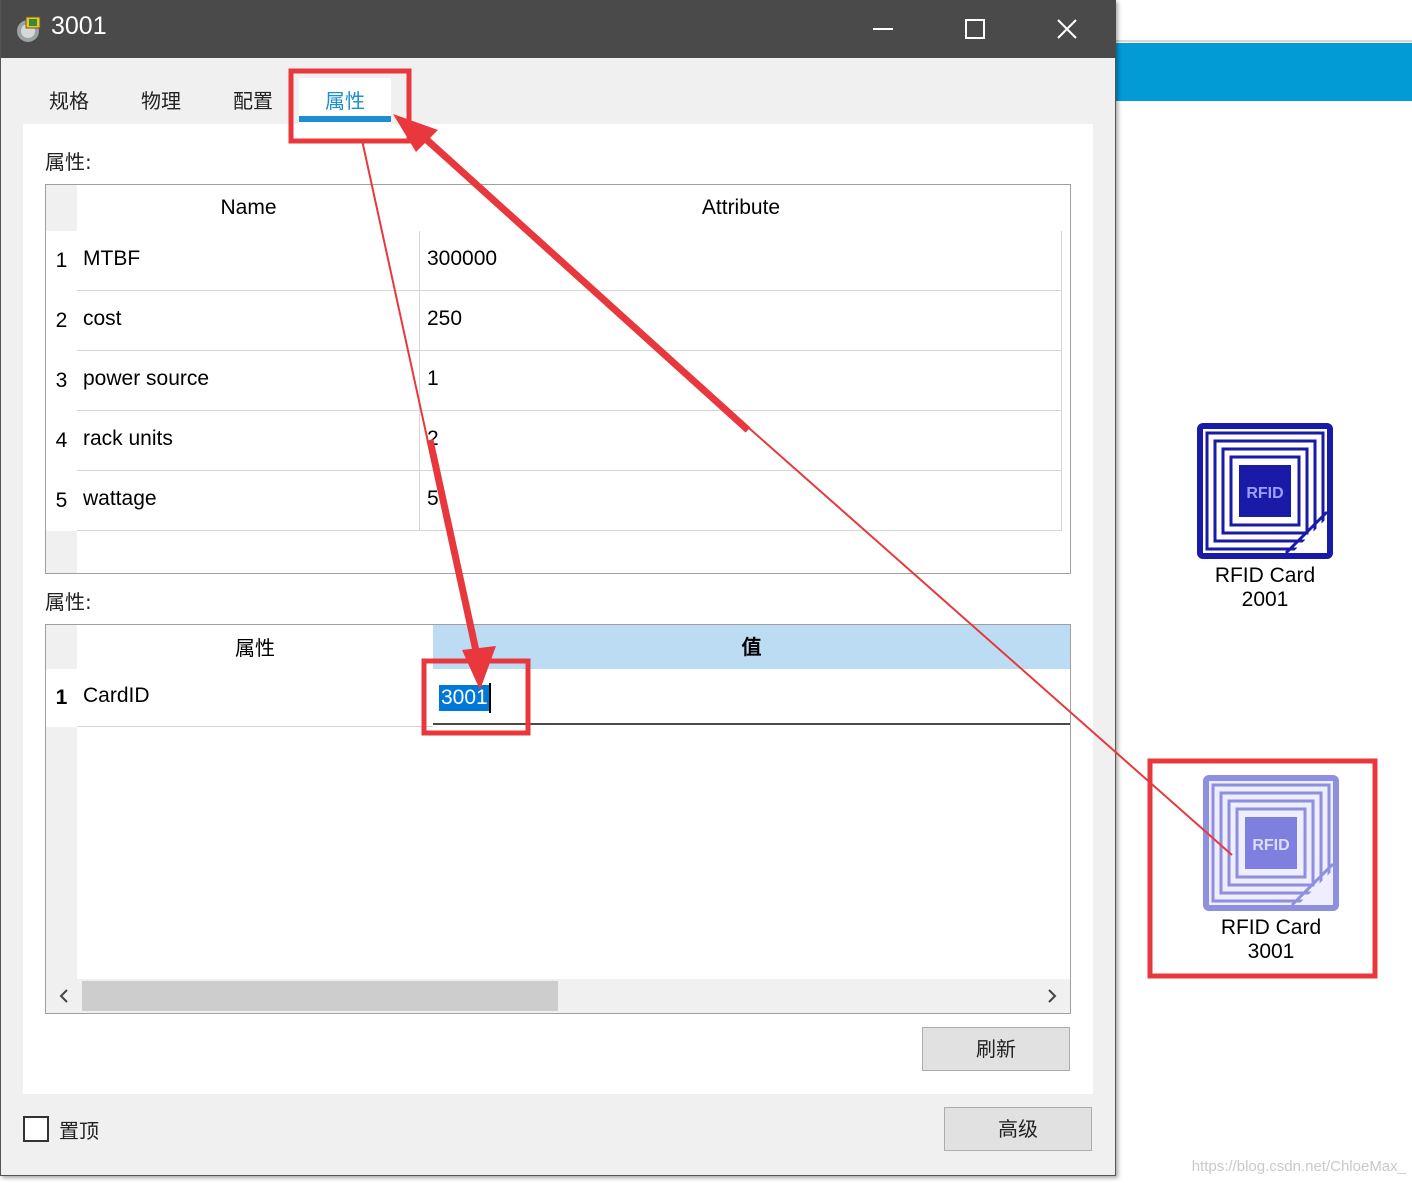 This screenshot has width=1412, height=1183. What do you see at coordinates (61, 380) in the screenshot?
I see `row-number: 3` at bounding box center [61, 380].